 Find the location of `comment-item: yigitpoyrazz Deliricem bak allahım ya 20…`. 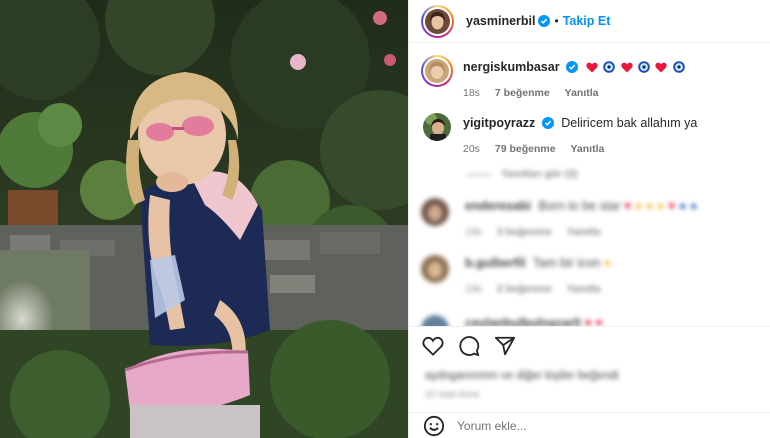

comment-item: yigitpoyrazz Deliricem bak allahım ya 20… is located at coordinates (559, 134).